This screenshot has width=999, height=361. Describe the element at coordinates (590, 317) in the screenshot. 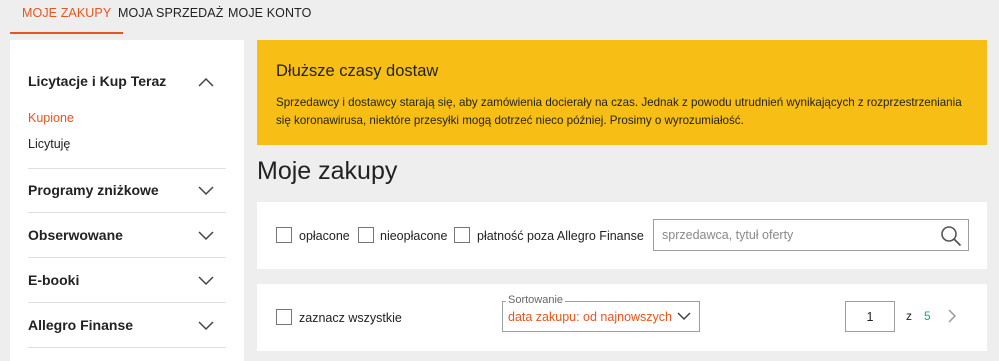

I see `sort-value: data zakupu: od najnowszych` at that location.